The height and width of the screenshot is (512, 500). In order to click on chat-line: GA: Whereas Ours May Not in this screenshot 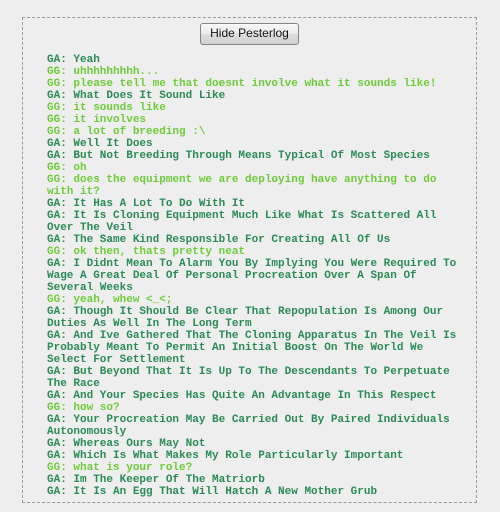, I will do `click(126, 444)`.